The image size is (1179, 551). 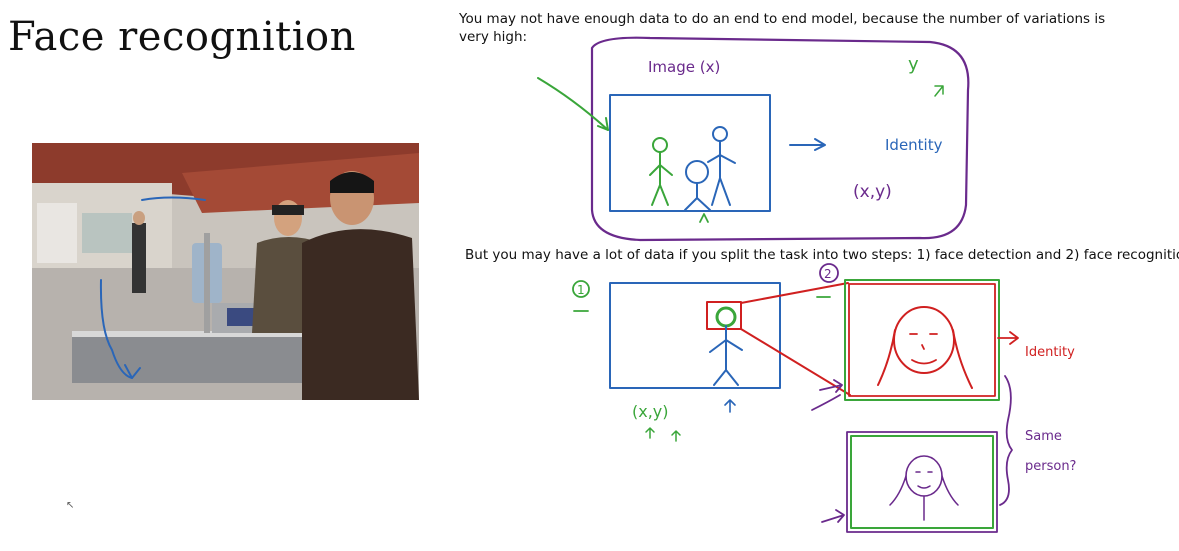 What do you see at coordinates (922, 340) in the screenshot?
I see `cropped-face-frame` at bounding box center [922, 340].